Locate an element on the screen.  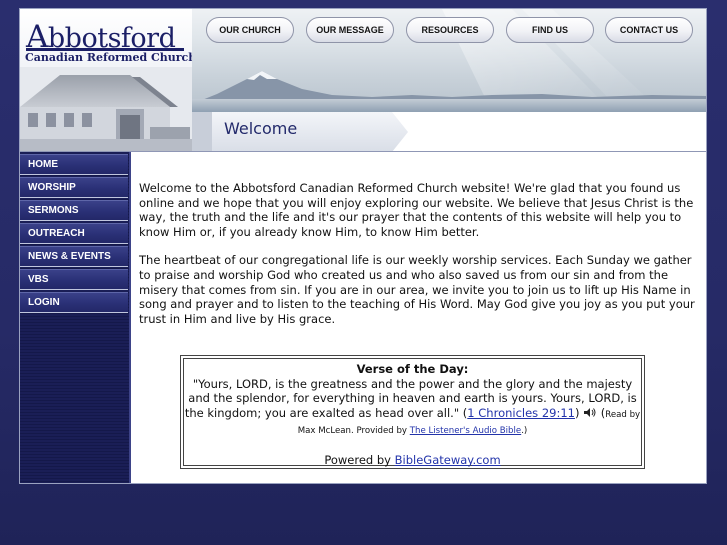
page-title: Welcome is located at coordinates (261, 128).